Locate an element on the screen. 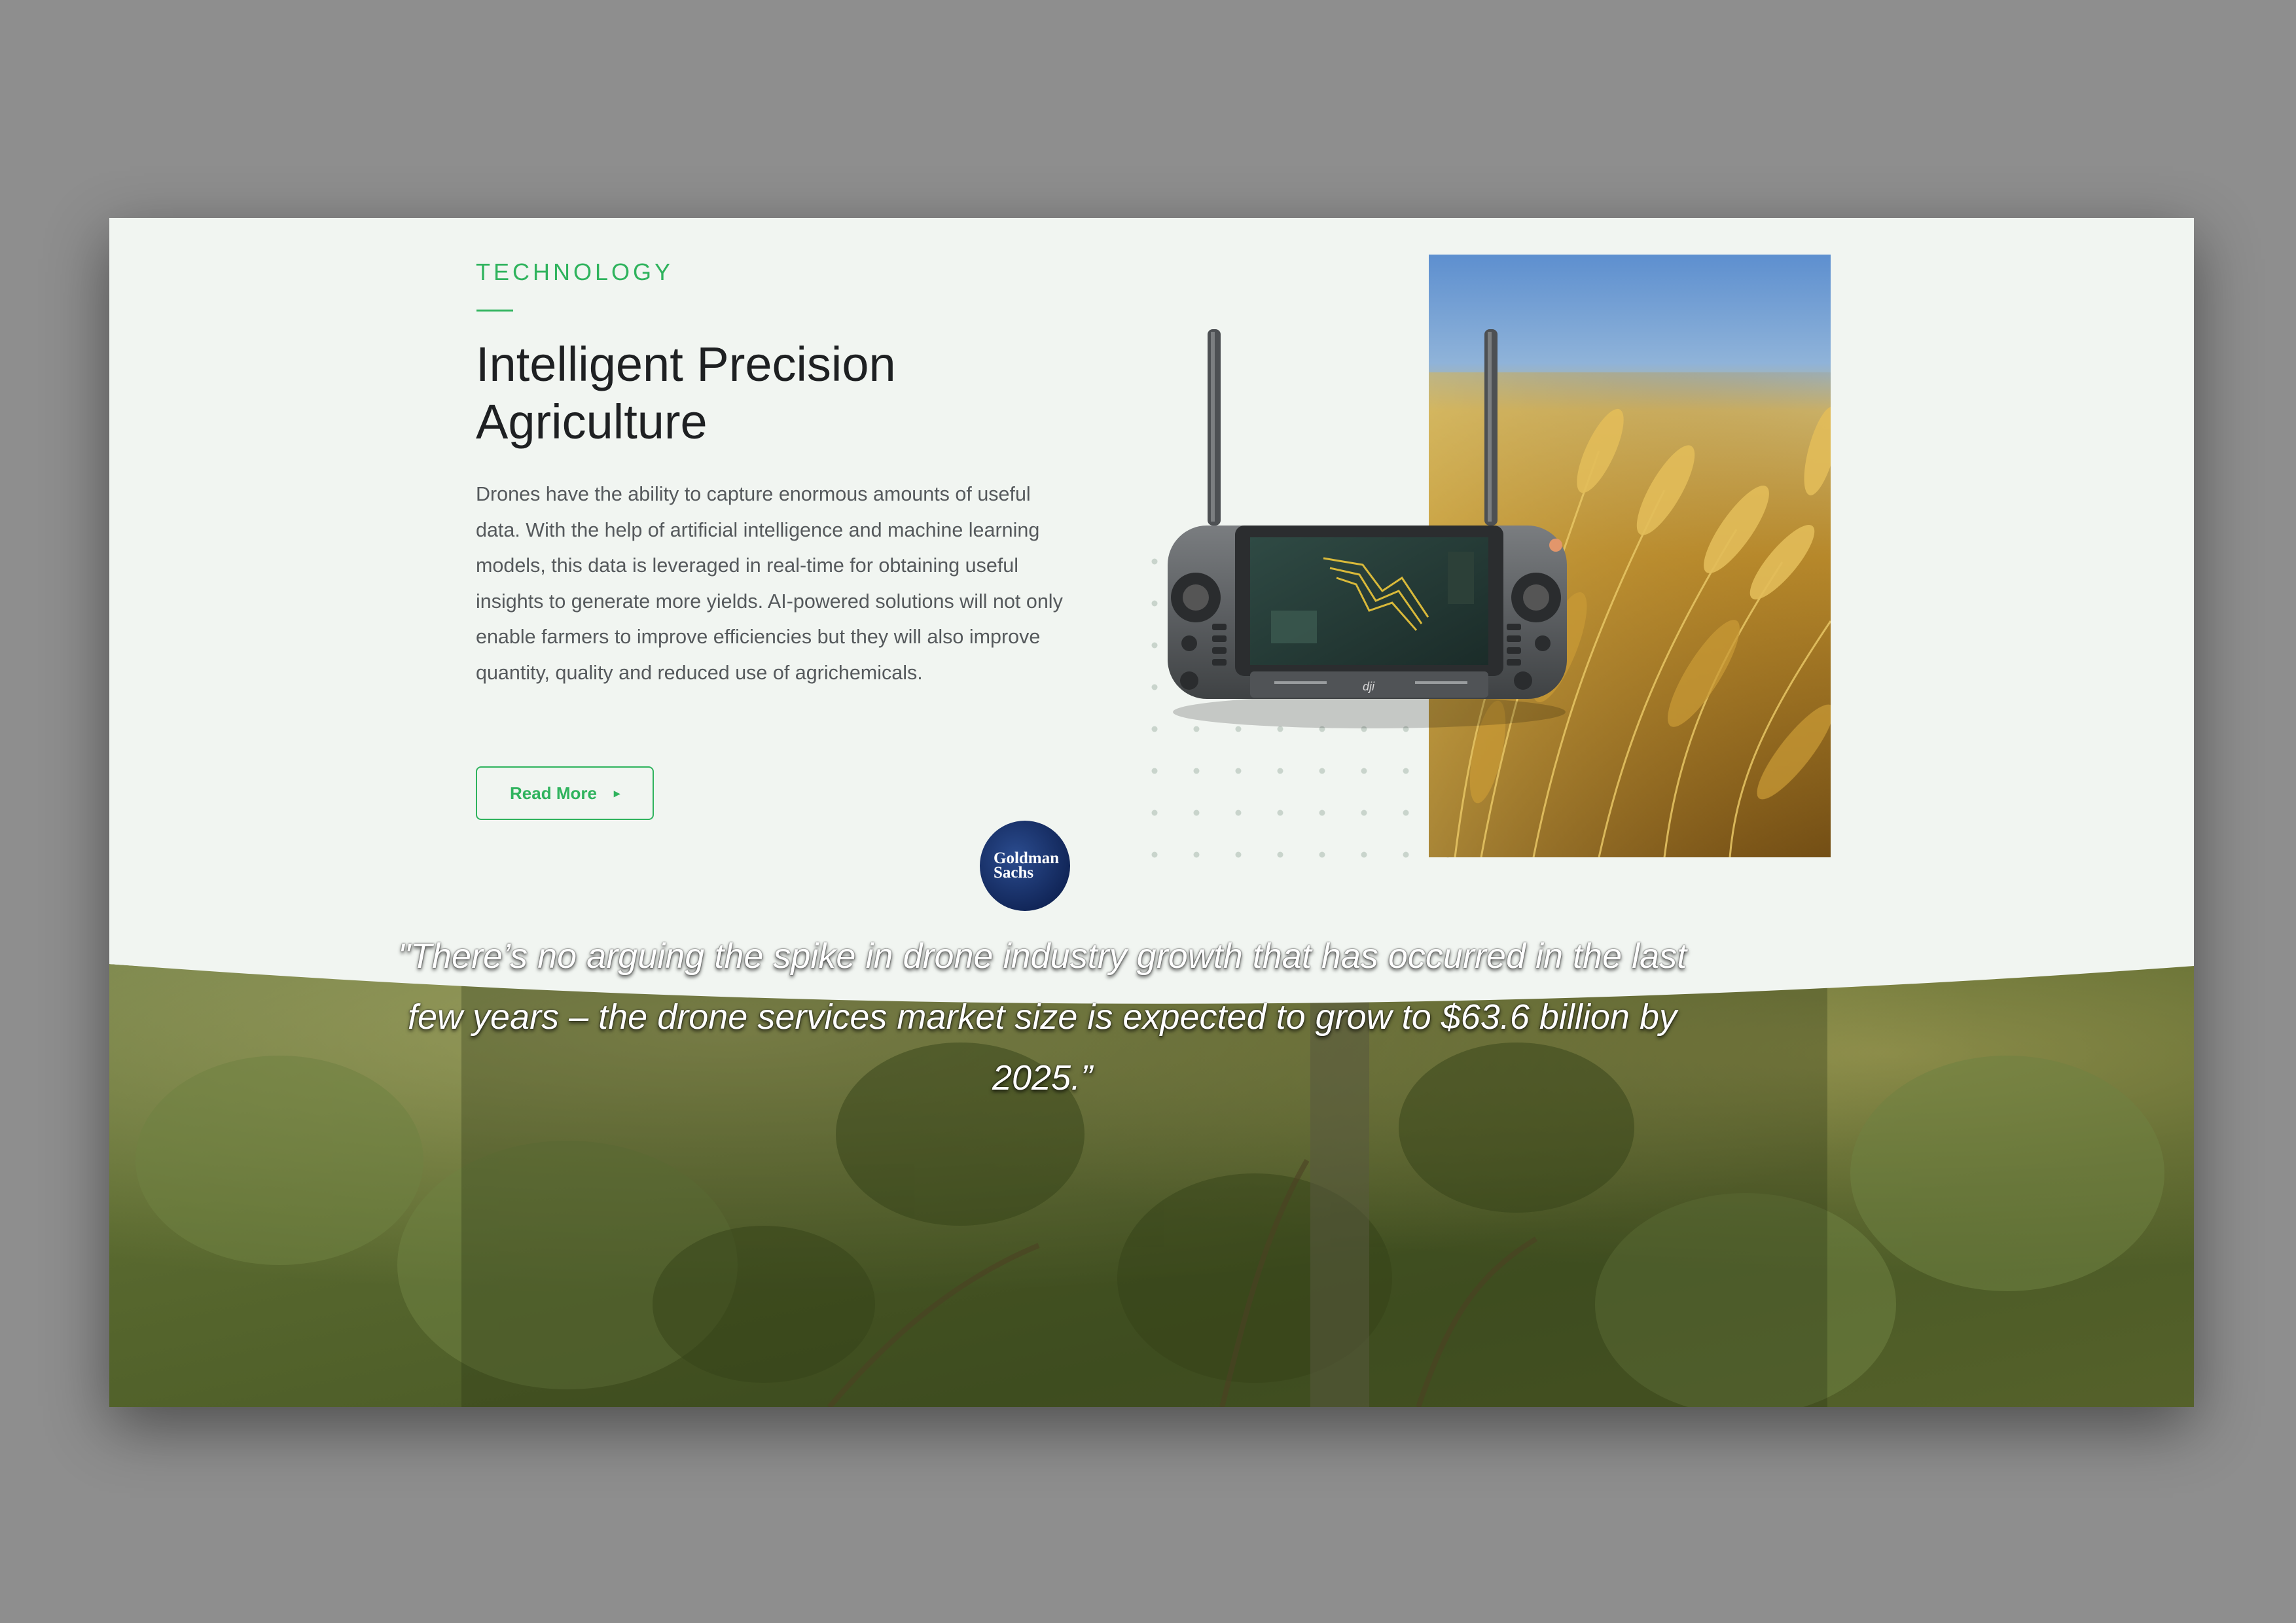 The width and height of the screenshot is (2296, 1623). caret-right-icon: ▸ is located at coordinates (616, 793).